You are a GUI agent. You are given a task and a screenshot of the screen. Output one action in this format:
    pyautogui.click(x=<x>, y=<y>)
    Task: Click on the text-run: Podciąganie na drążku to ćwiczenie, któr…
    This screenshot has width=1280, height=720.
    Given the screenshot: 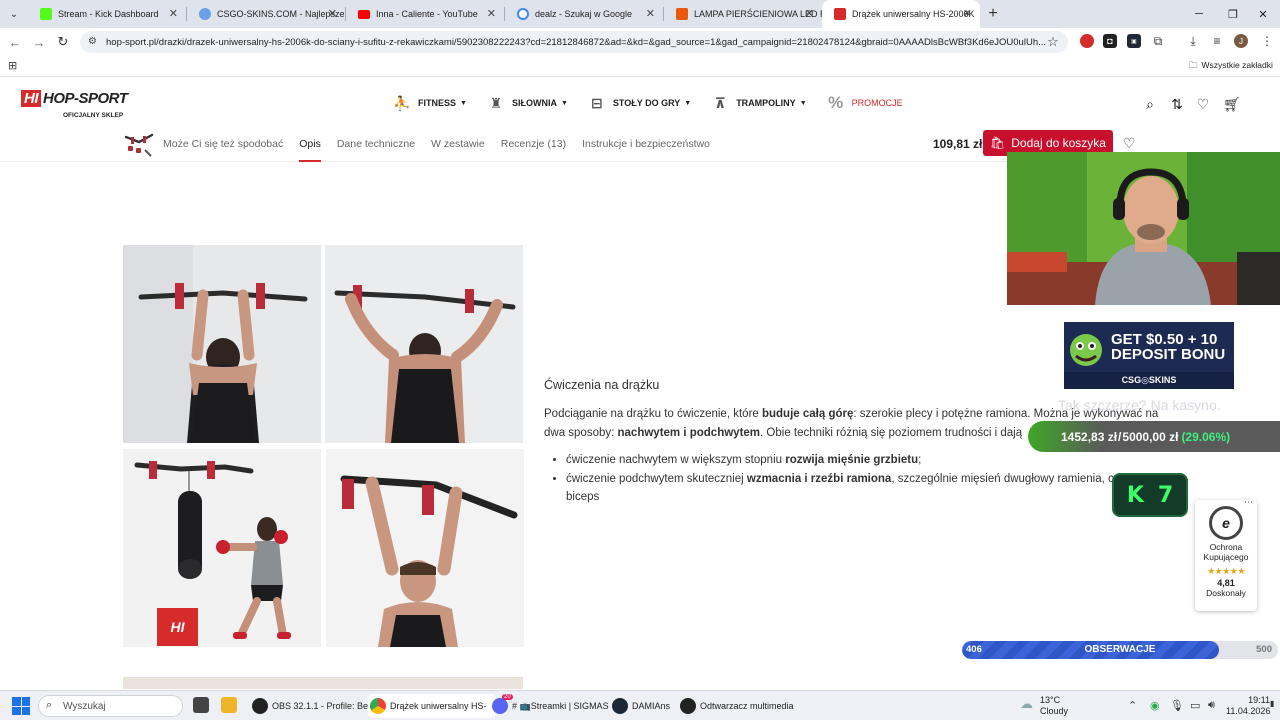 What is the action you would take?
    pyautogui.click(x=653, y=414)
    